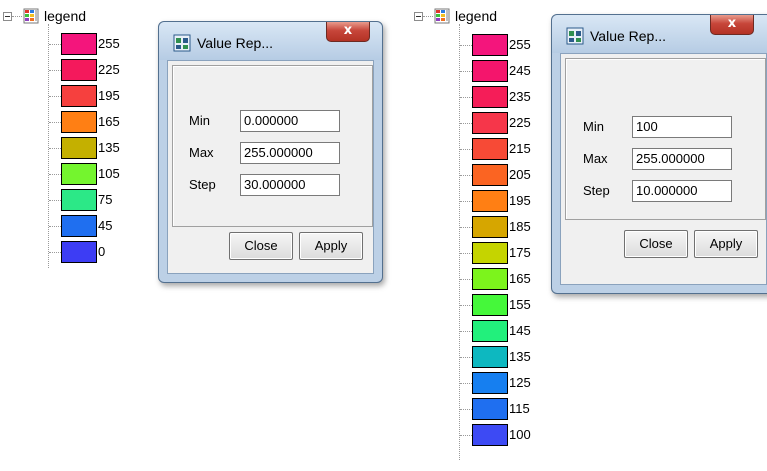 Image resolution: width=767 pixels, height=471 pixels. Describe the element at coordinates (506, 306) in the screenshot. I see `legend-item: 155` at that location.